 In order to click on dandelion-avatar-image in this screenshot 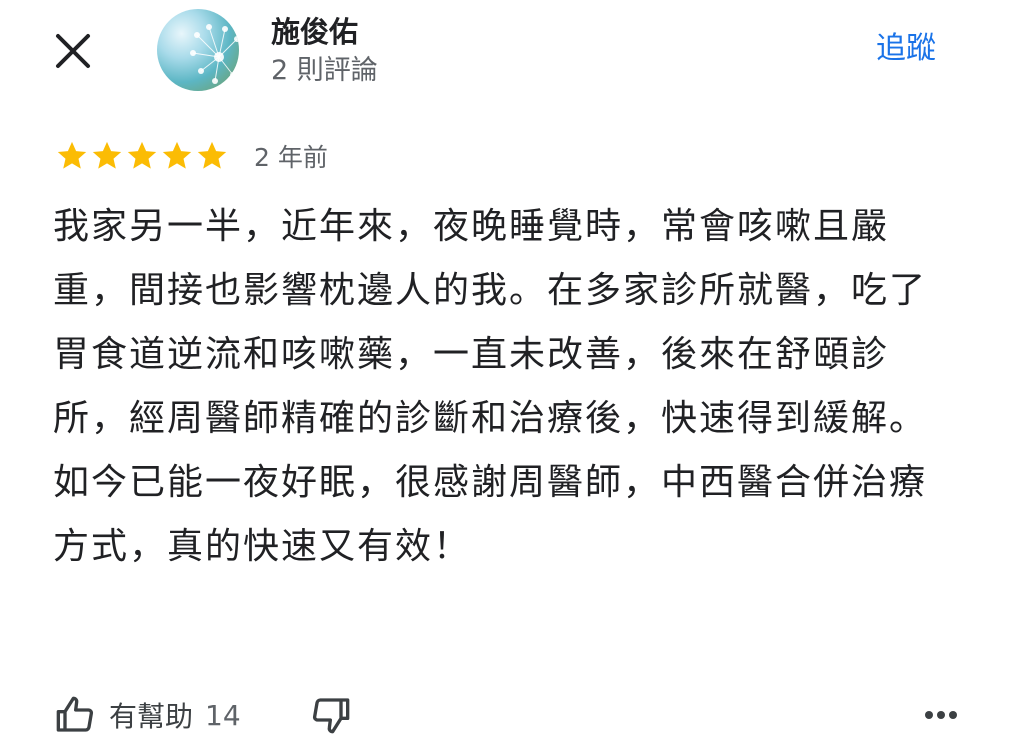, I will do `click(214, 54)`.